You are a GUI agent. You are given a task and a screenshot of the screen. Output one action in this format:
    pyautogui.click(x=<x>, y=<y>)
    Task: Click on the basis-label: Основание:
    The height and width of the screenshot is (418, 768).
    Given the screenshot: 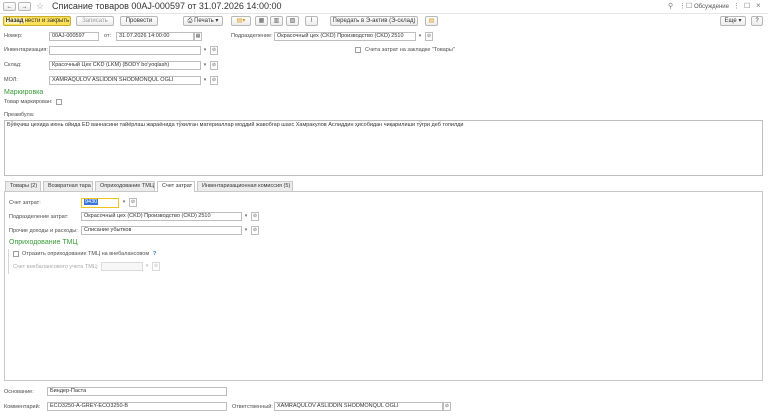 What is the action you would take?
    pyautogui.click(x=19, y=392)
    